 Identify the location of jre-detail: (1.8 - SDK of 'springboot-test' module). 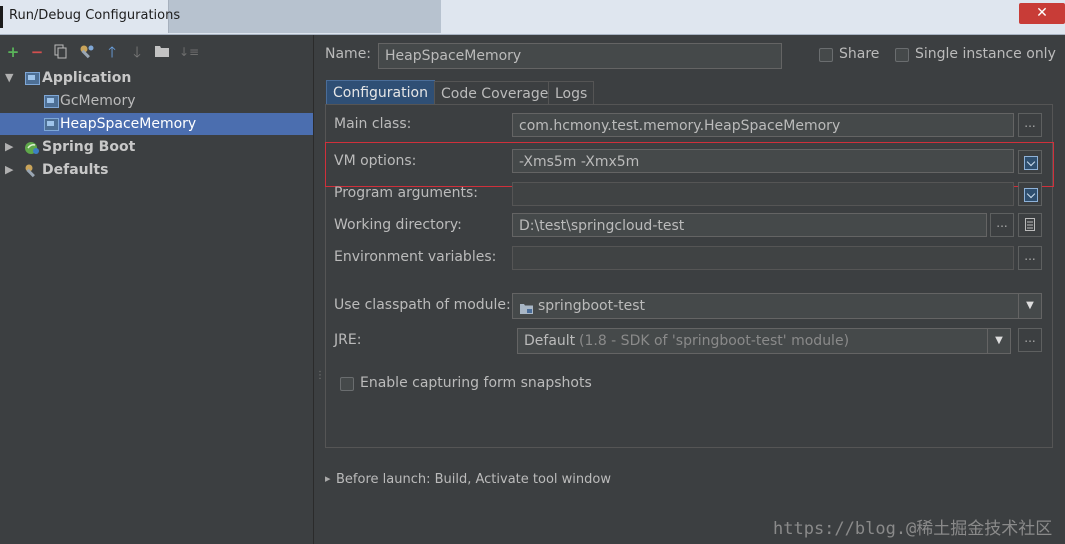
(714, 341).